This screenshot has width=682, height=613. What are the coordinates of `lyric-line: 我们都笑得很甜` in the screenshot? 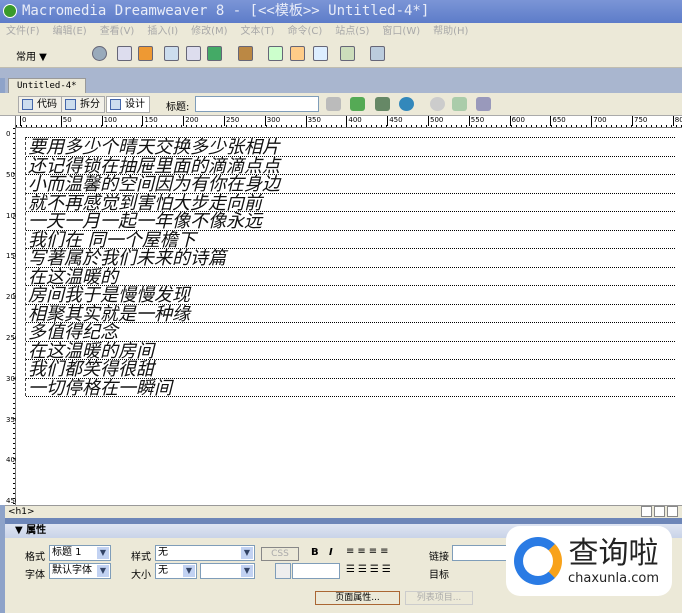 It's located at (350, 369).